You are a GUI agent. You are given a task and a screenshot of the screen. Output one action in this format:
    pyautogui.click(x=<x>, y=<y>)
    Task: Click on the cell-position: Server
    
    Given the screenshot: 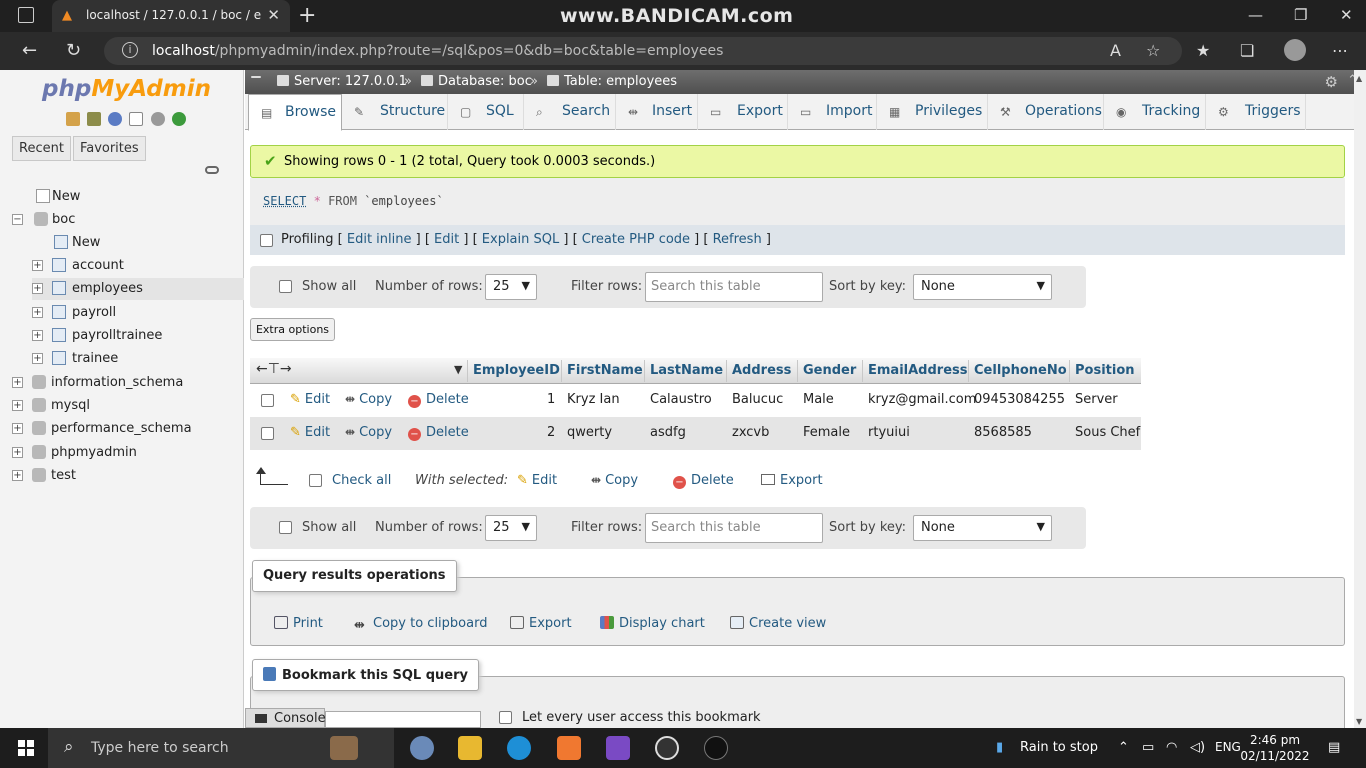 What is the action you would take?
    pyautogui.click(x=1096, y=399)
    